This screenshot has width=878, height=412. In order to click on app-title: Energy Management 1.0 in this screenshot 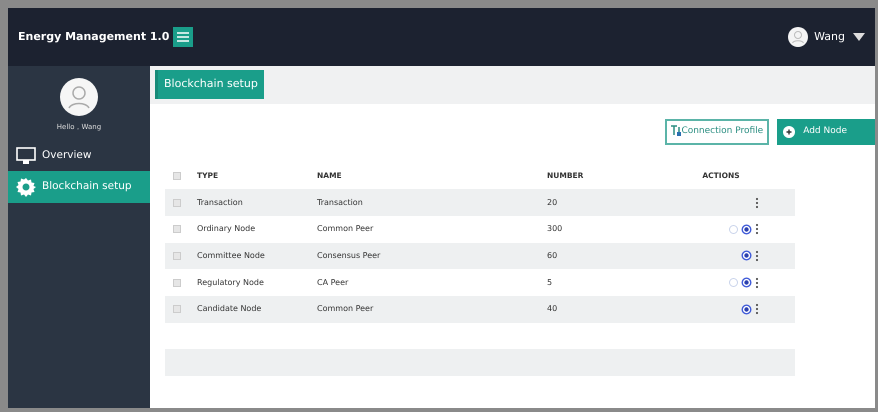, I will do `click(94, 36)`.